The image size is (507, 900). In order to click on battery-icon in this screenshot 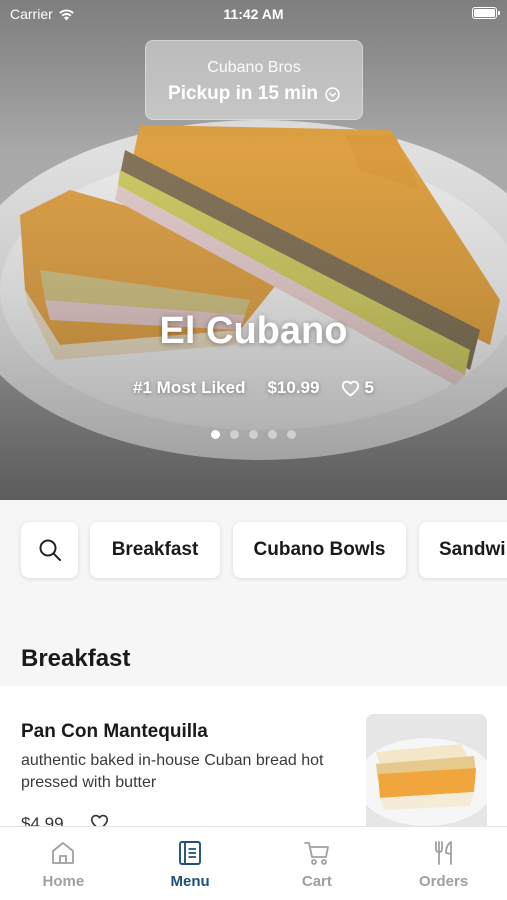, I will do `click(486, 13)`.